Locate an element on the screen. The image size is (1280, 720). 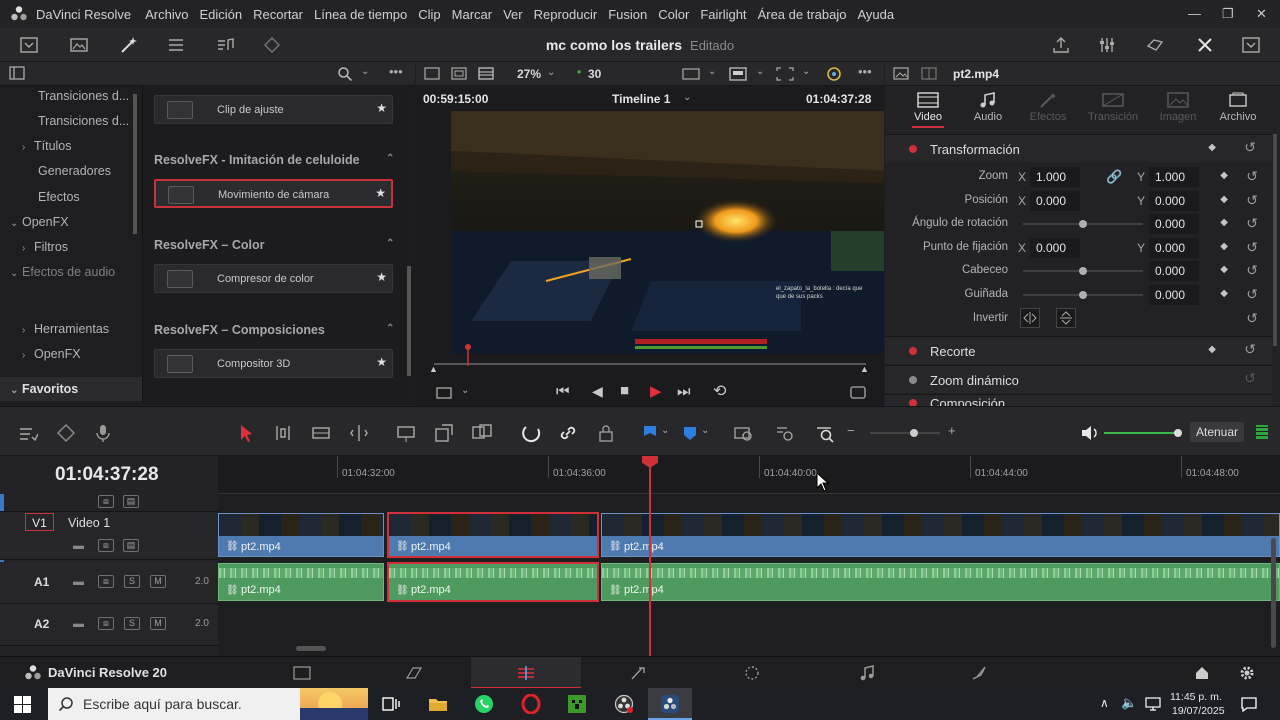
tree-item-filtros: › Filtros is located at coordinates (45, 247).